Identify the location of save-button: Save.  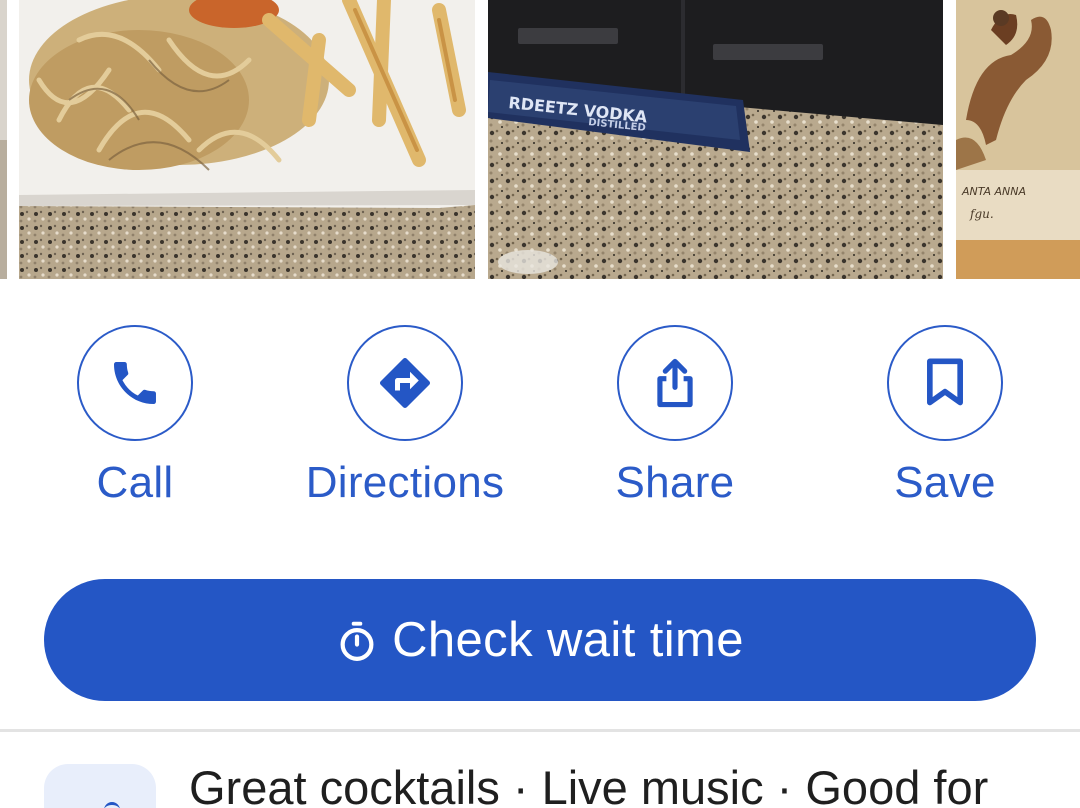
(945, 417).